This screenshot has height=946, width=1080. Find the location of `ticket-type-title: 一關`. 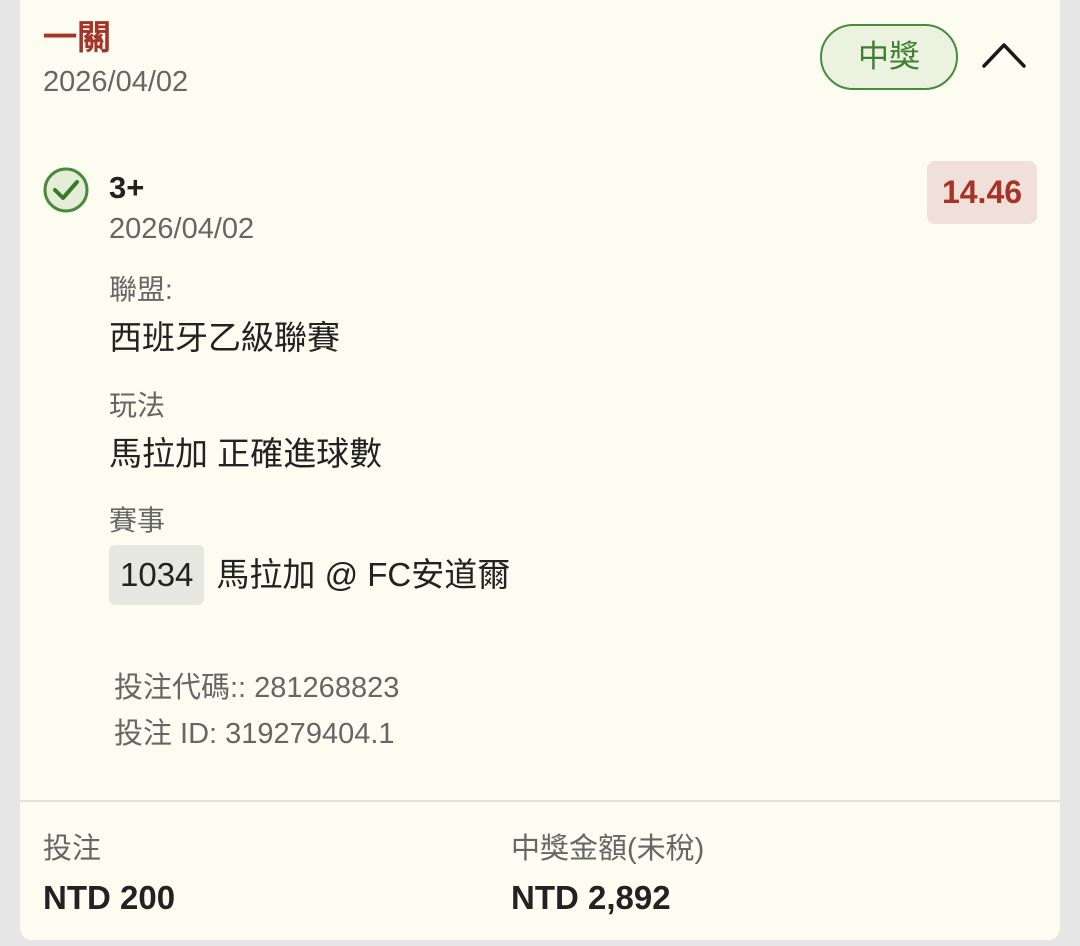

ticket-type-title: 一關 is located at coordinates (77, 38).